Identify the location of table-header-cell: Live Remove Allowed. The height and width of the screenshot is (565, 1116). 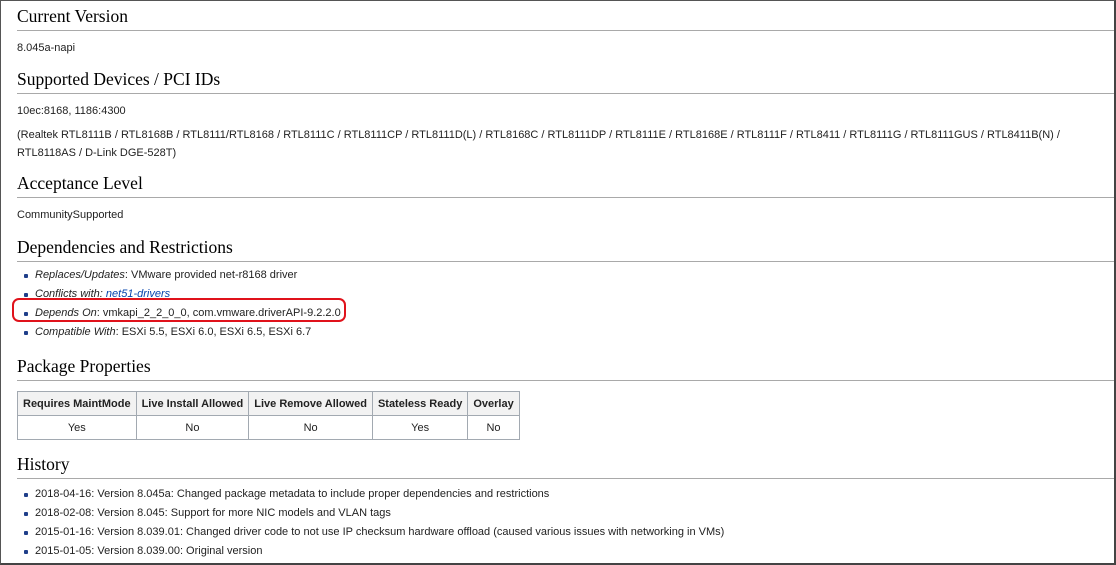
(310, 403).